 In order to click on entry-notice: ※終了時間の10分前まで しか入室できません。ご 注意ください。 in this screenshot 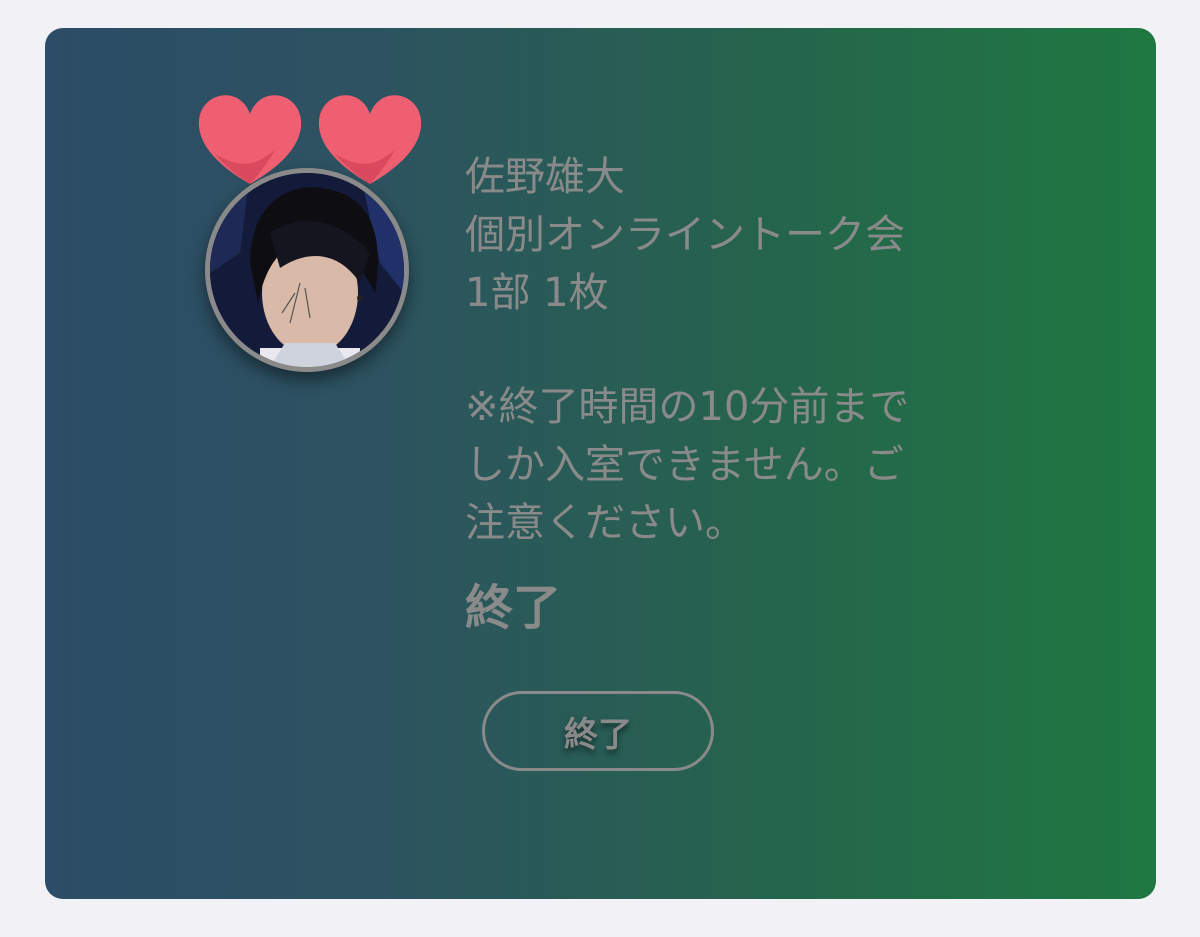, I will do `click(745, 465)`.